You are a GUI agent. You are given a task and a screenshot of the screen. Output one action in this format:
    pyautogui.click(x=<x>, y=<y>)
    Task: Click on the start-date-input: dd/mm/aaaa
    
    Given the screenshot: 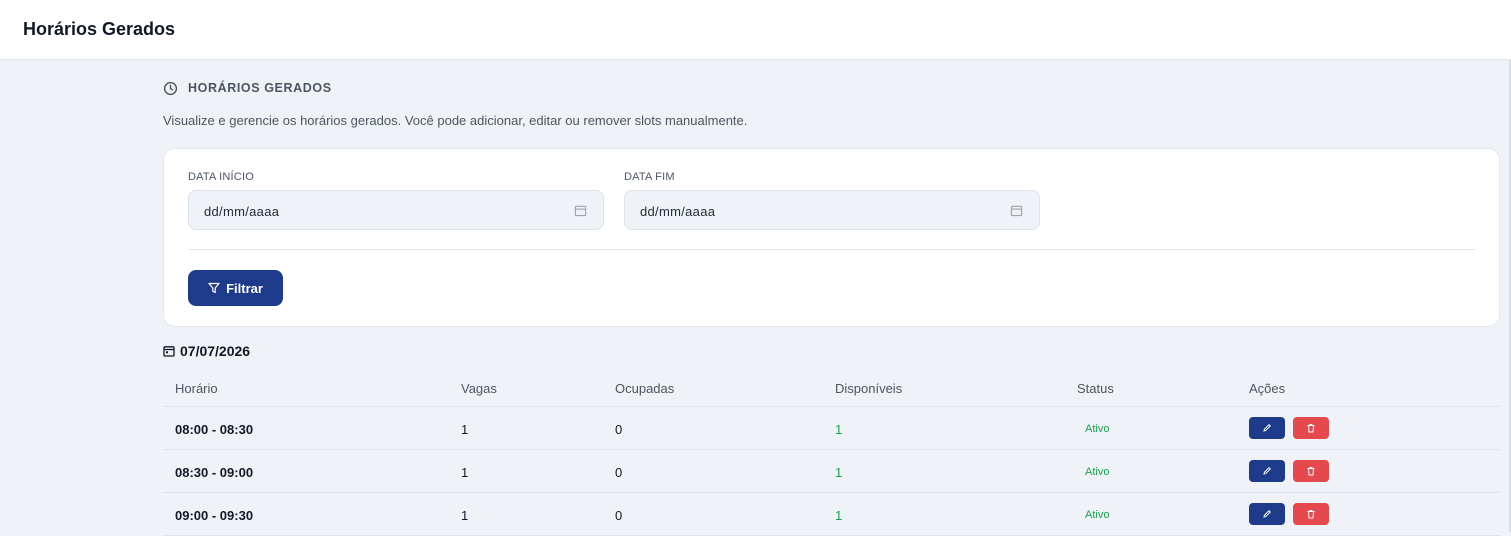 What is the action you would take?
    pyautogui.click(x=396, y=210)
    